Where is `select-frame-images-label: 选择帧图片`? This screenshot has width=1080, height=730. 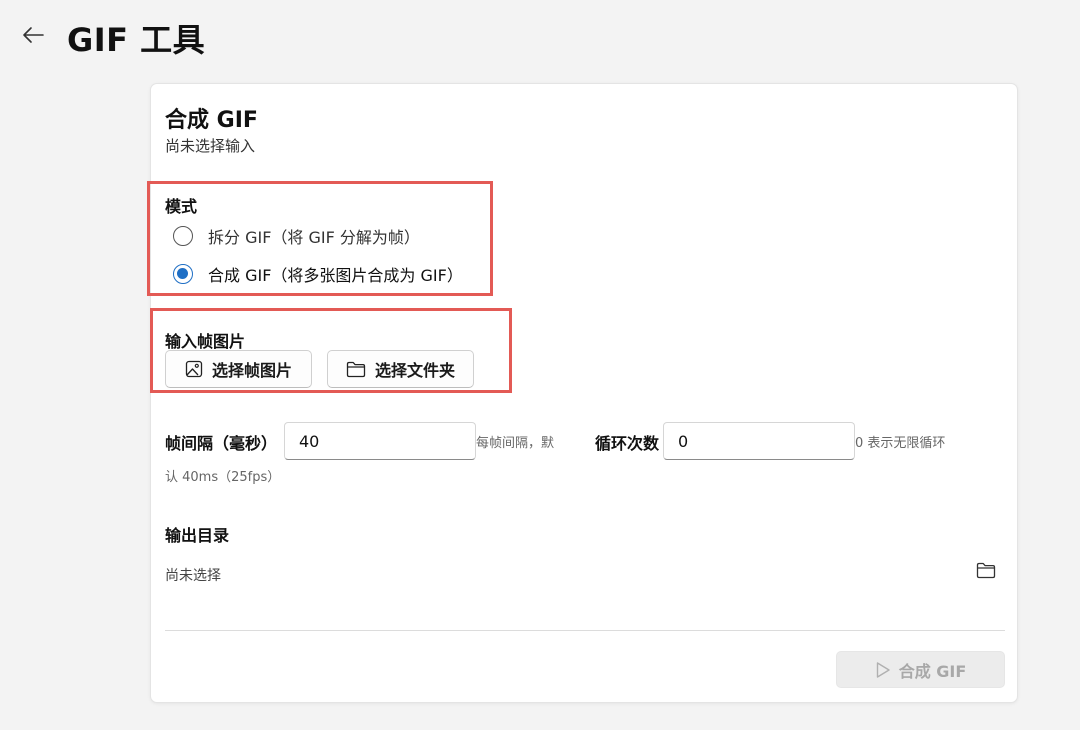
select-frame-images-label: 选择帧图片 is located at coordinates (251, 370).